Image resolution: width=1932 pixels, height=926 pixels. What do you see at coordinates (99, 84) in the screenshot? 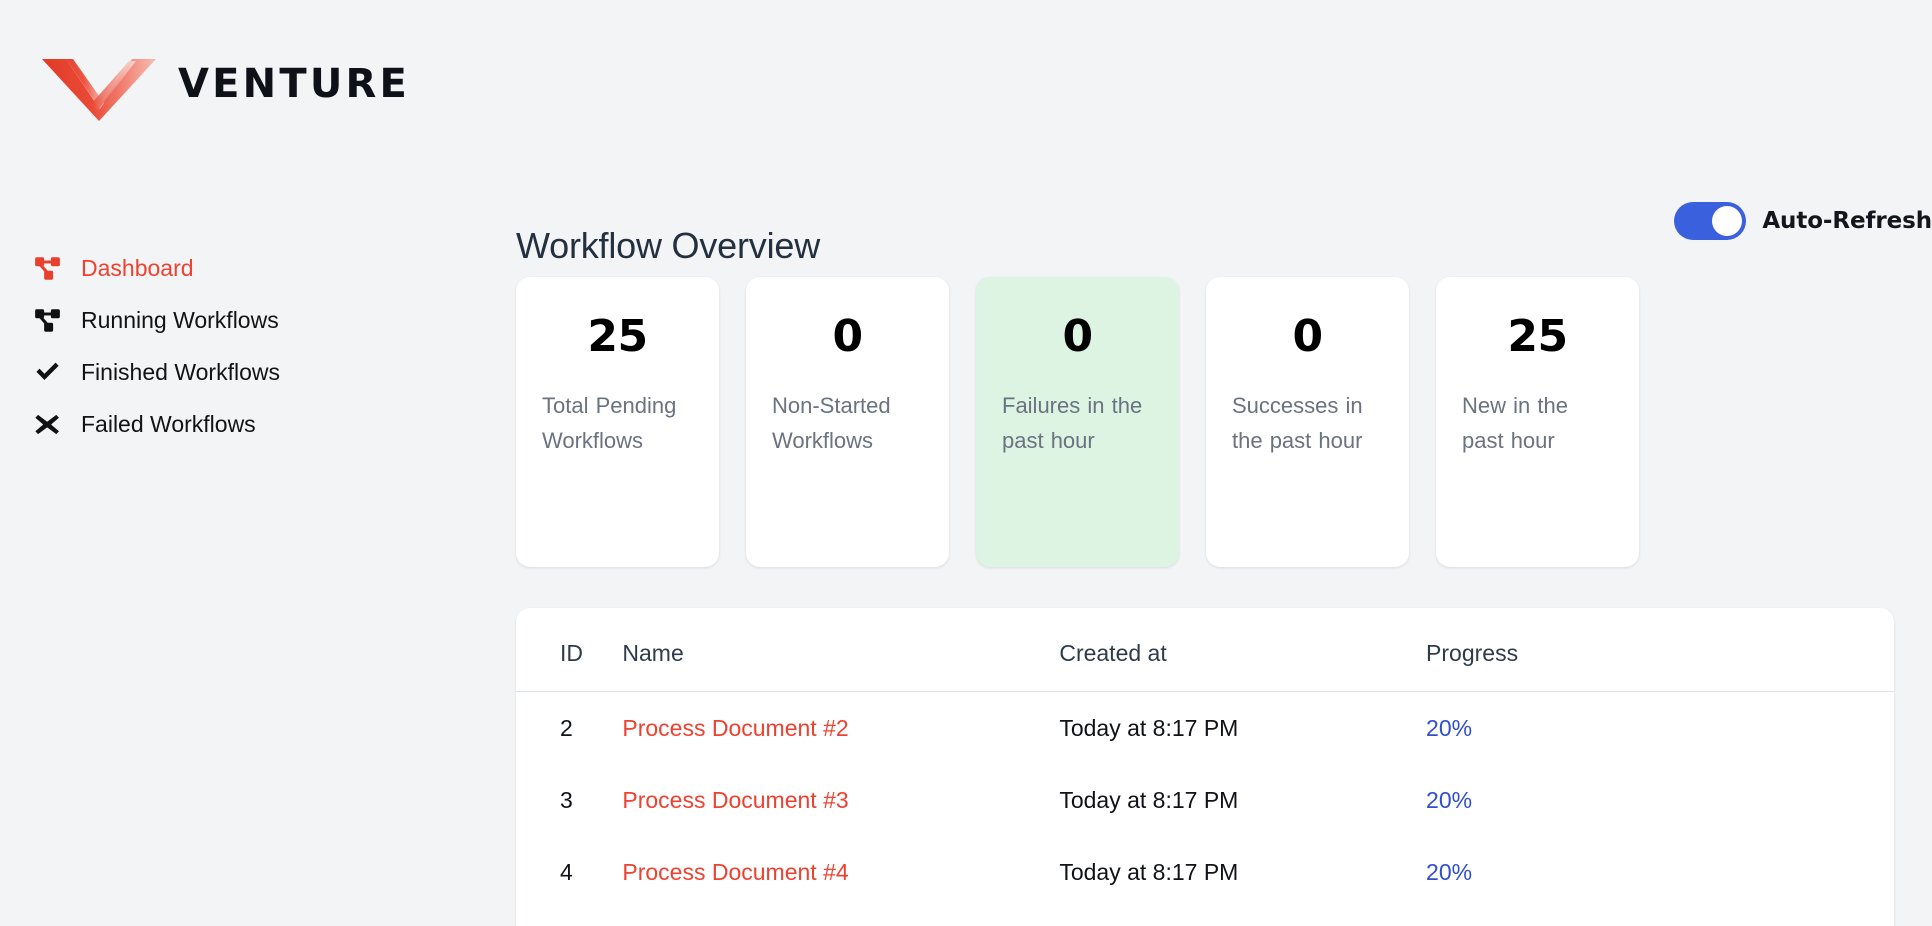
I see `venture-v-logo-icon` at bounding box center [99, 84].